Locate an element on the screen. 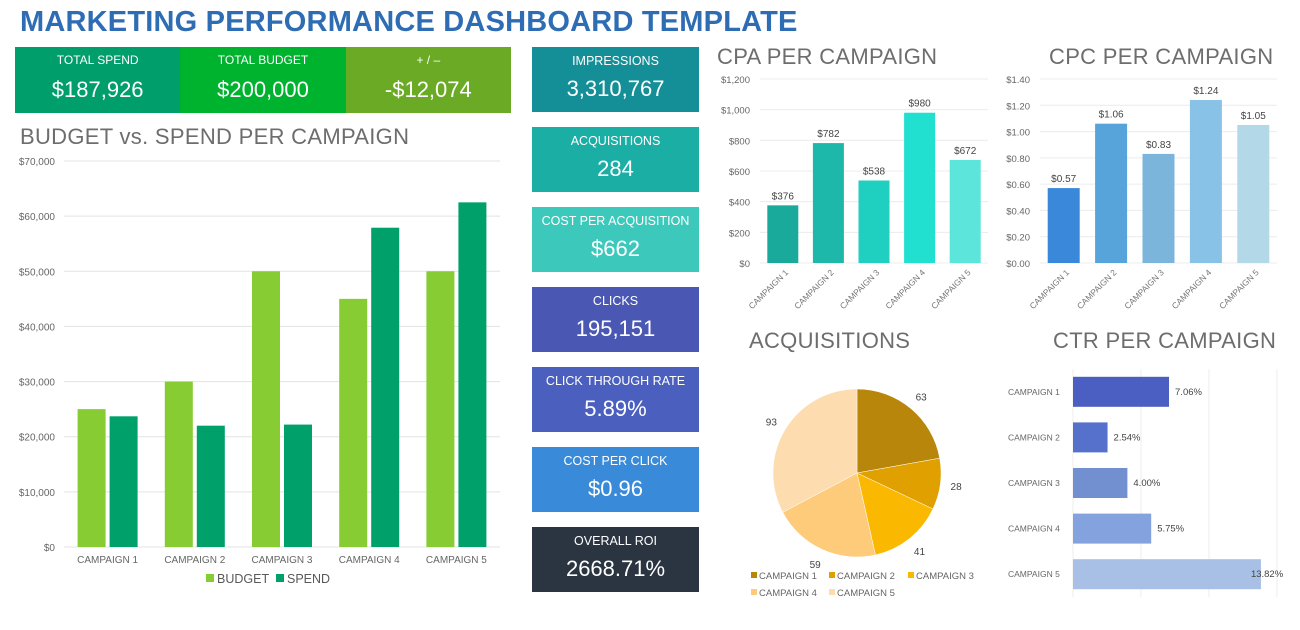 This screenshot has height=630, width=1300. kpi-label: CLICKS is located at coordinates (615, 301).